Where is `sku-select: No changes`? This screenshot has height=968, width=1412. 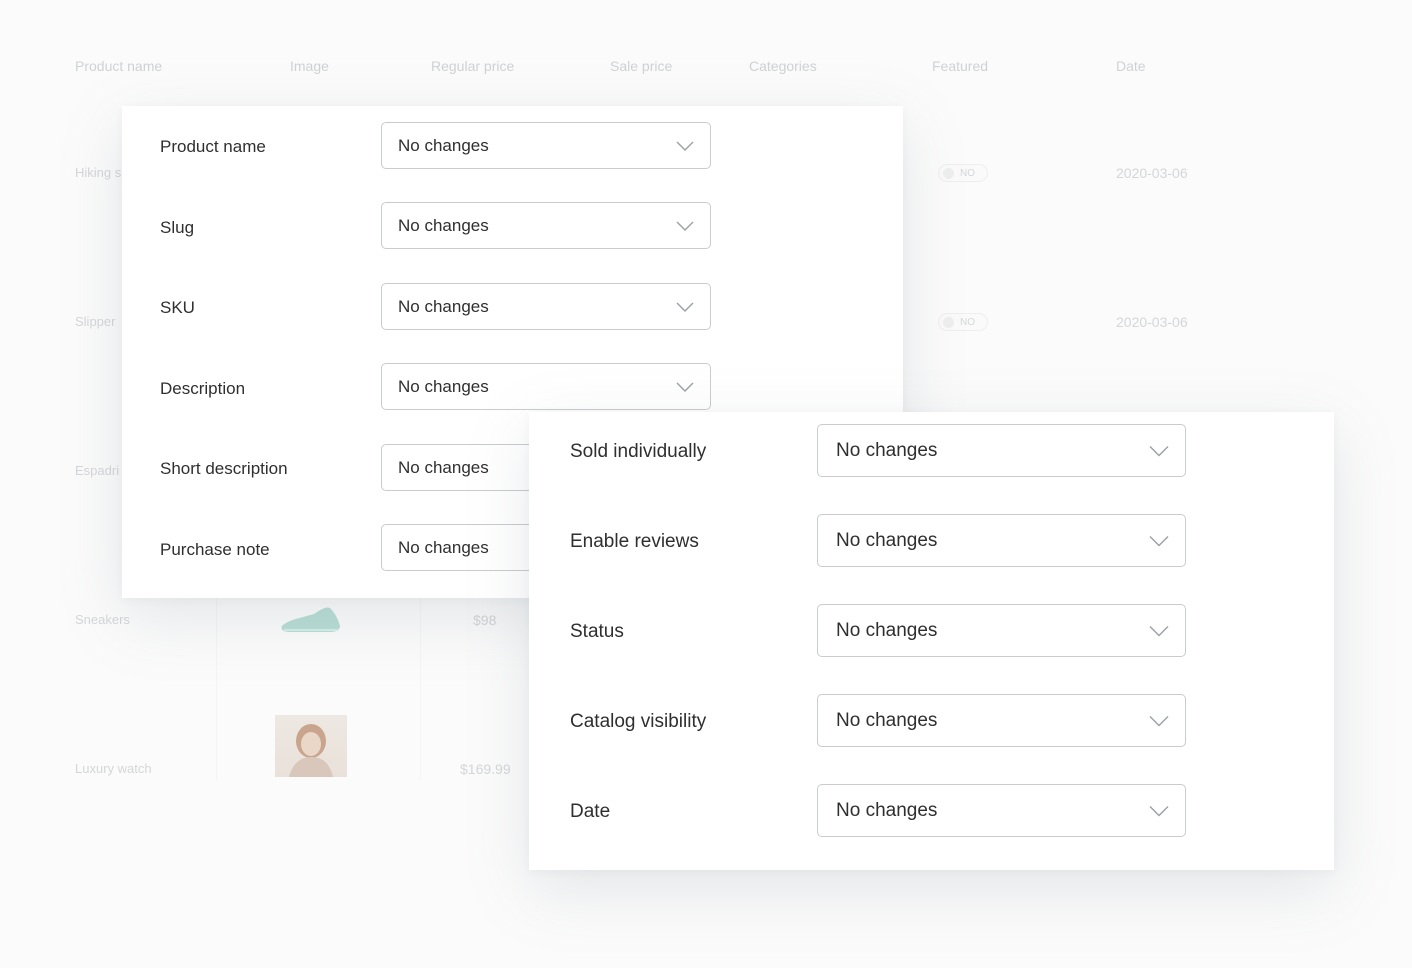 sku-select: No changes is located at coordinates (546, 306).